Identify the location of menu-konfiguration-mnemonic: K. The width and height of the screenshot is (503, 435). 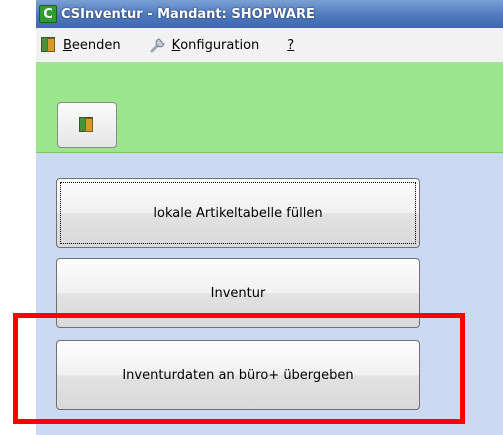
(176, 45).